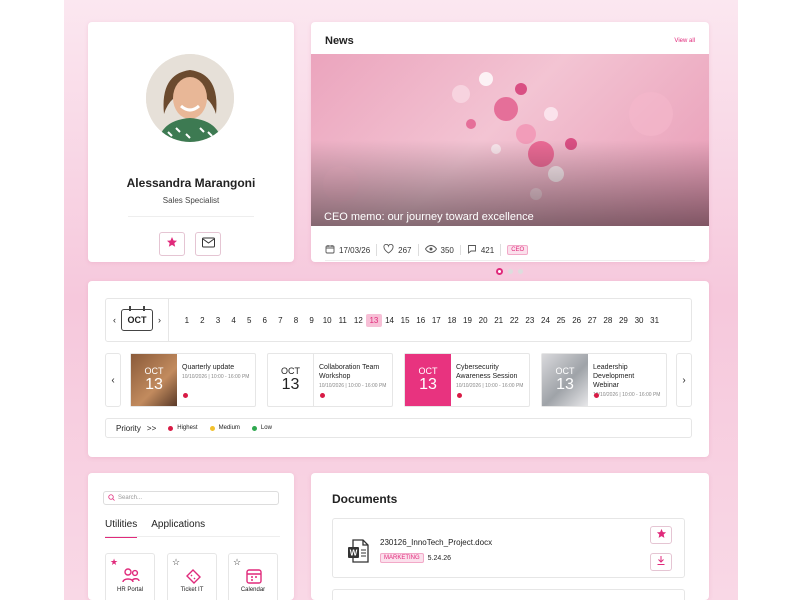 This screenshot has height=600, width=800. What do you see at coordinates (359, 320) in the screenshot?
I see `day-12: 12` at bounding box center [359, 320].